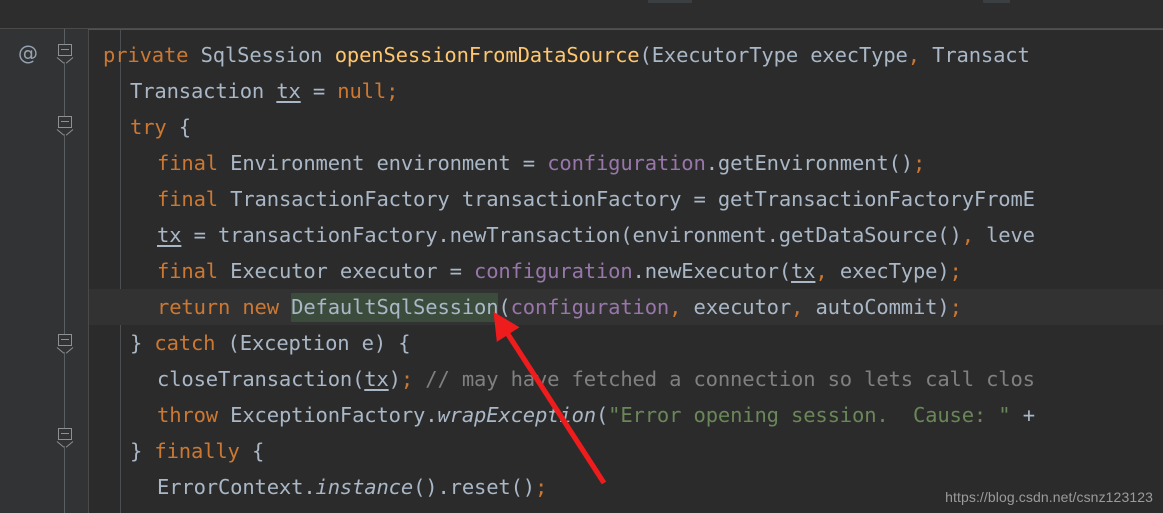 This screenshot has width=1163, height=513. Describe the element at coordinates (394, 379) in the screenshot. I see `code-token: )` at that location.